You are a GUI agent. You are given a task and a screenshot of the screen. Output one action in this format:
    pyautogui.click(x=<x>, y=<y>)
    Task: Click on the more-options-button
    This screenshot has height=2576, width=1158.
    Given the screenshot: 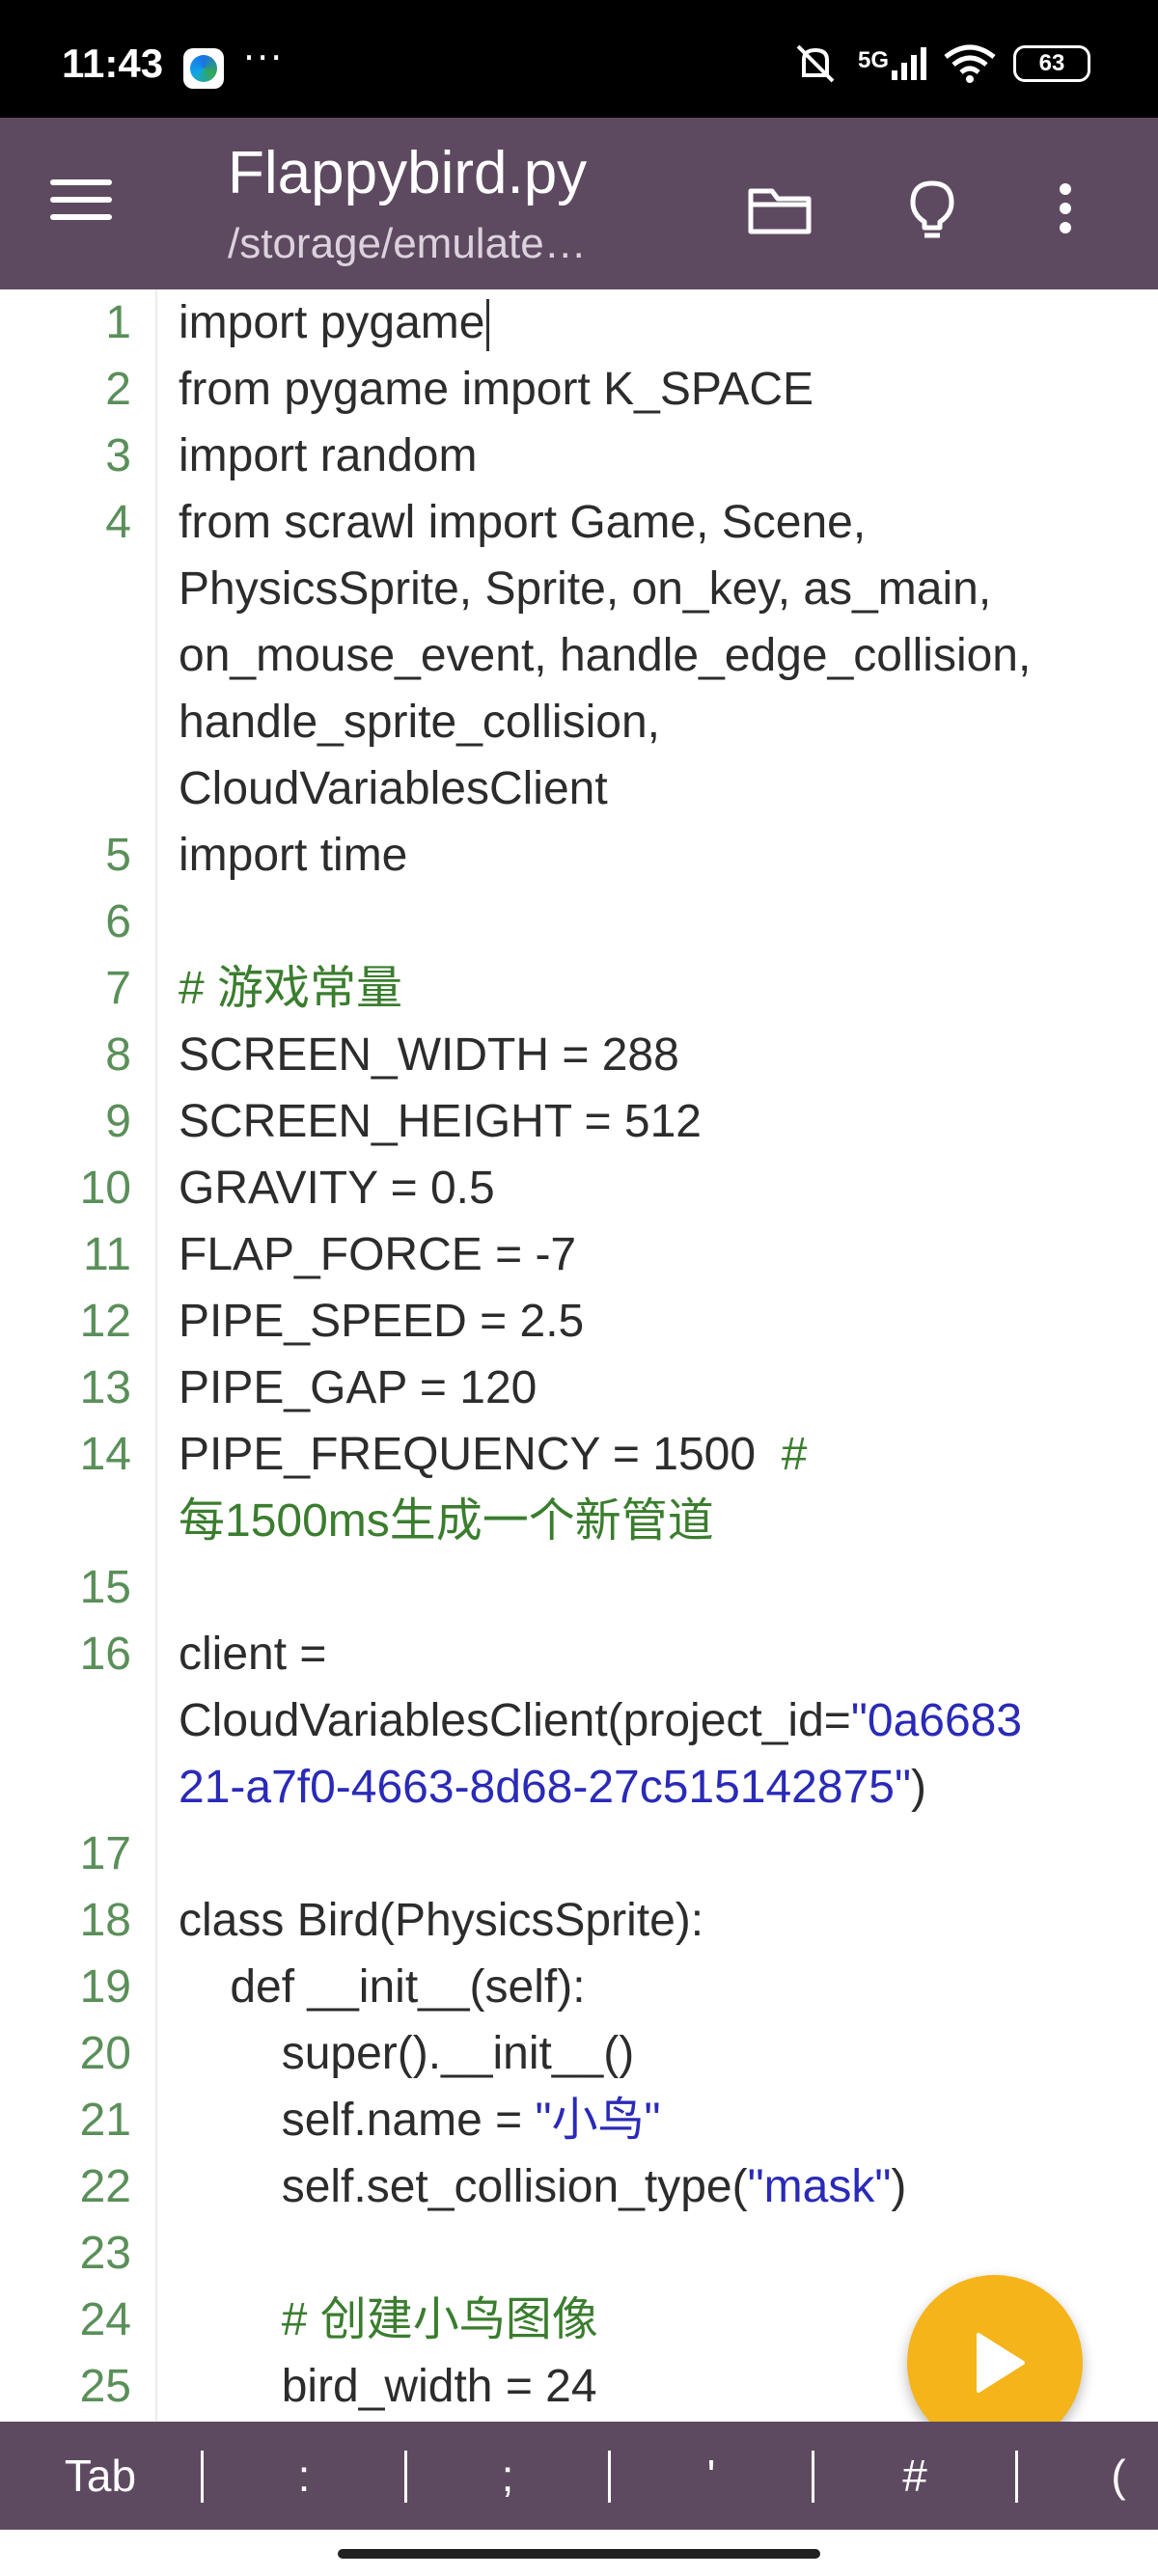 What is the action you would take?
    pyautogui.click(x=1065, y=210)
    